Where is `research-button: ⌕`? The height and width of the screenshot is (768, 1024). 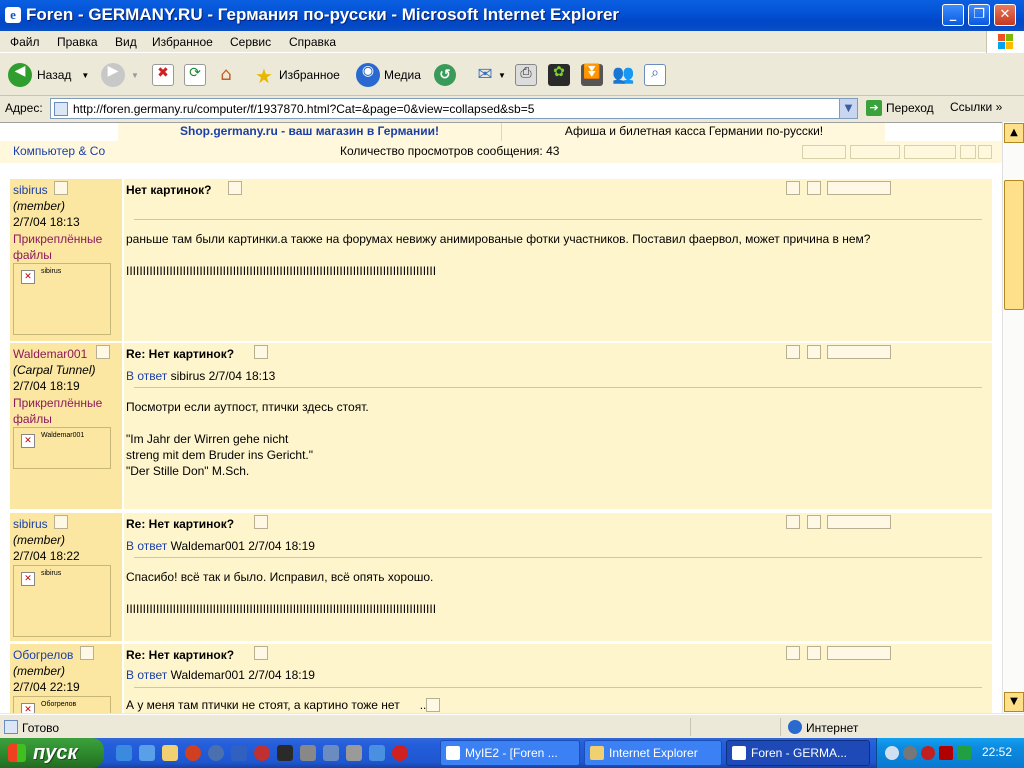 research-button: ⌕ is located at coordinates (655, 75).